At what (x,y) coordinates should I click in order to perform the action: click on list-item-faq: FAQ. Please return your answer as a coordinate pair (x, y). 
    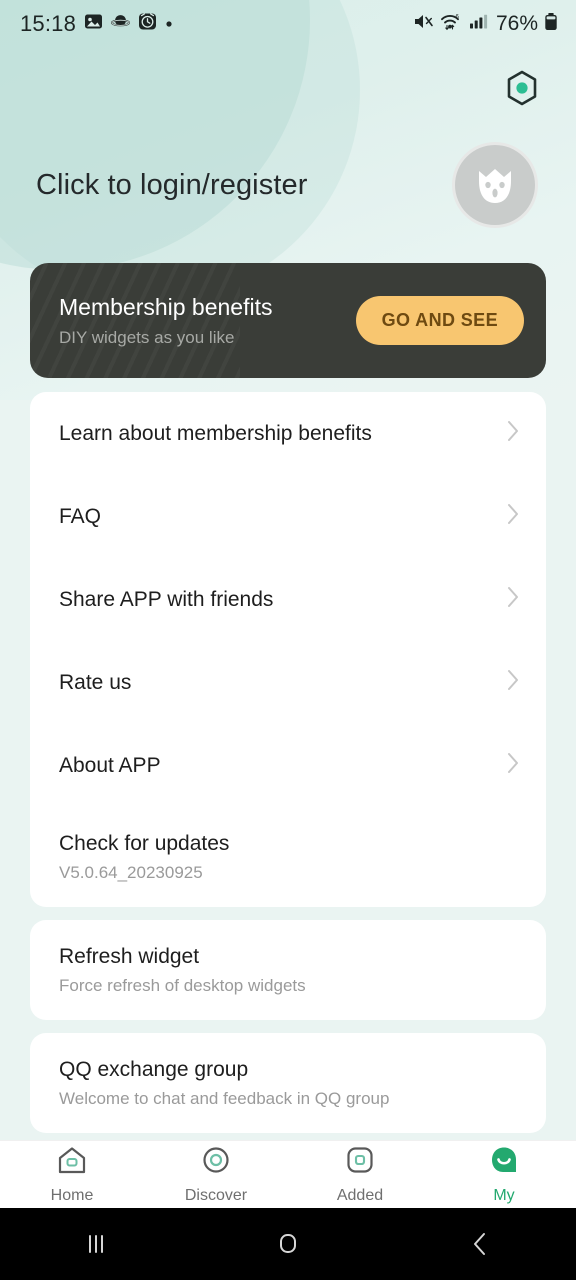
    Looking at the image, I should click on (288, 516).